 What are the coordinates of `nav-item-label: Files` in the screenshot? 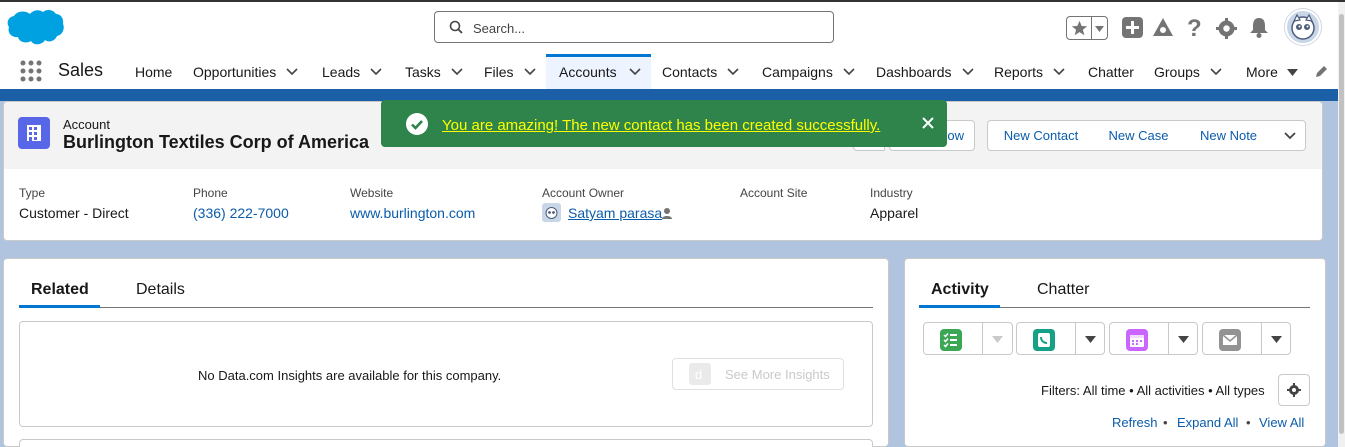 It's located at (499, 72).